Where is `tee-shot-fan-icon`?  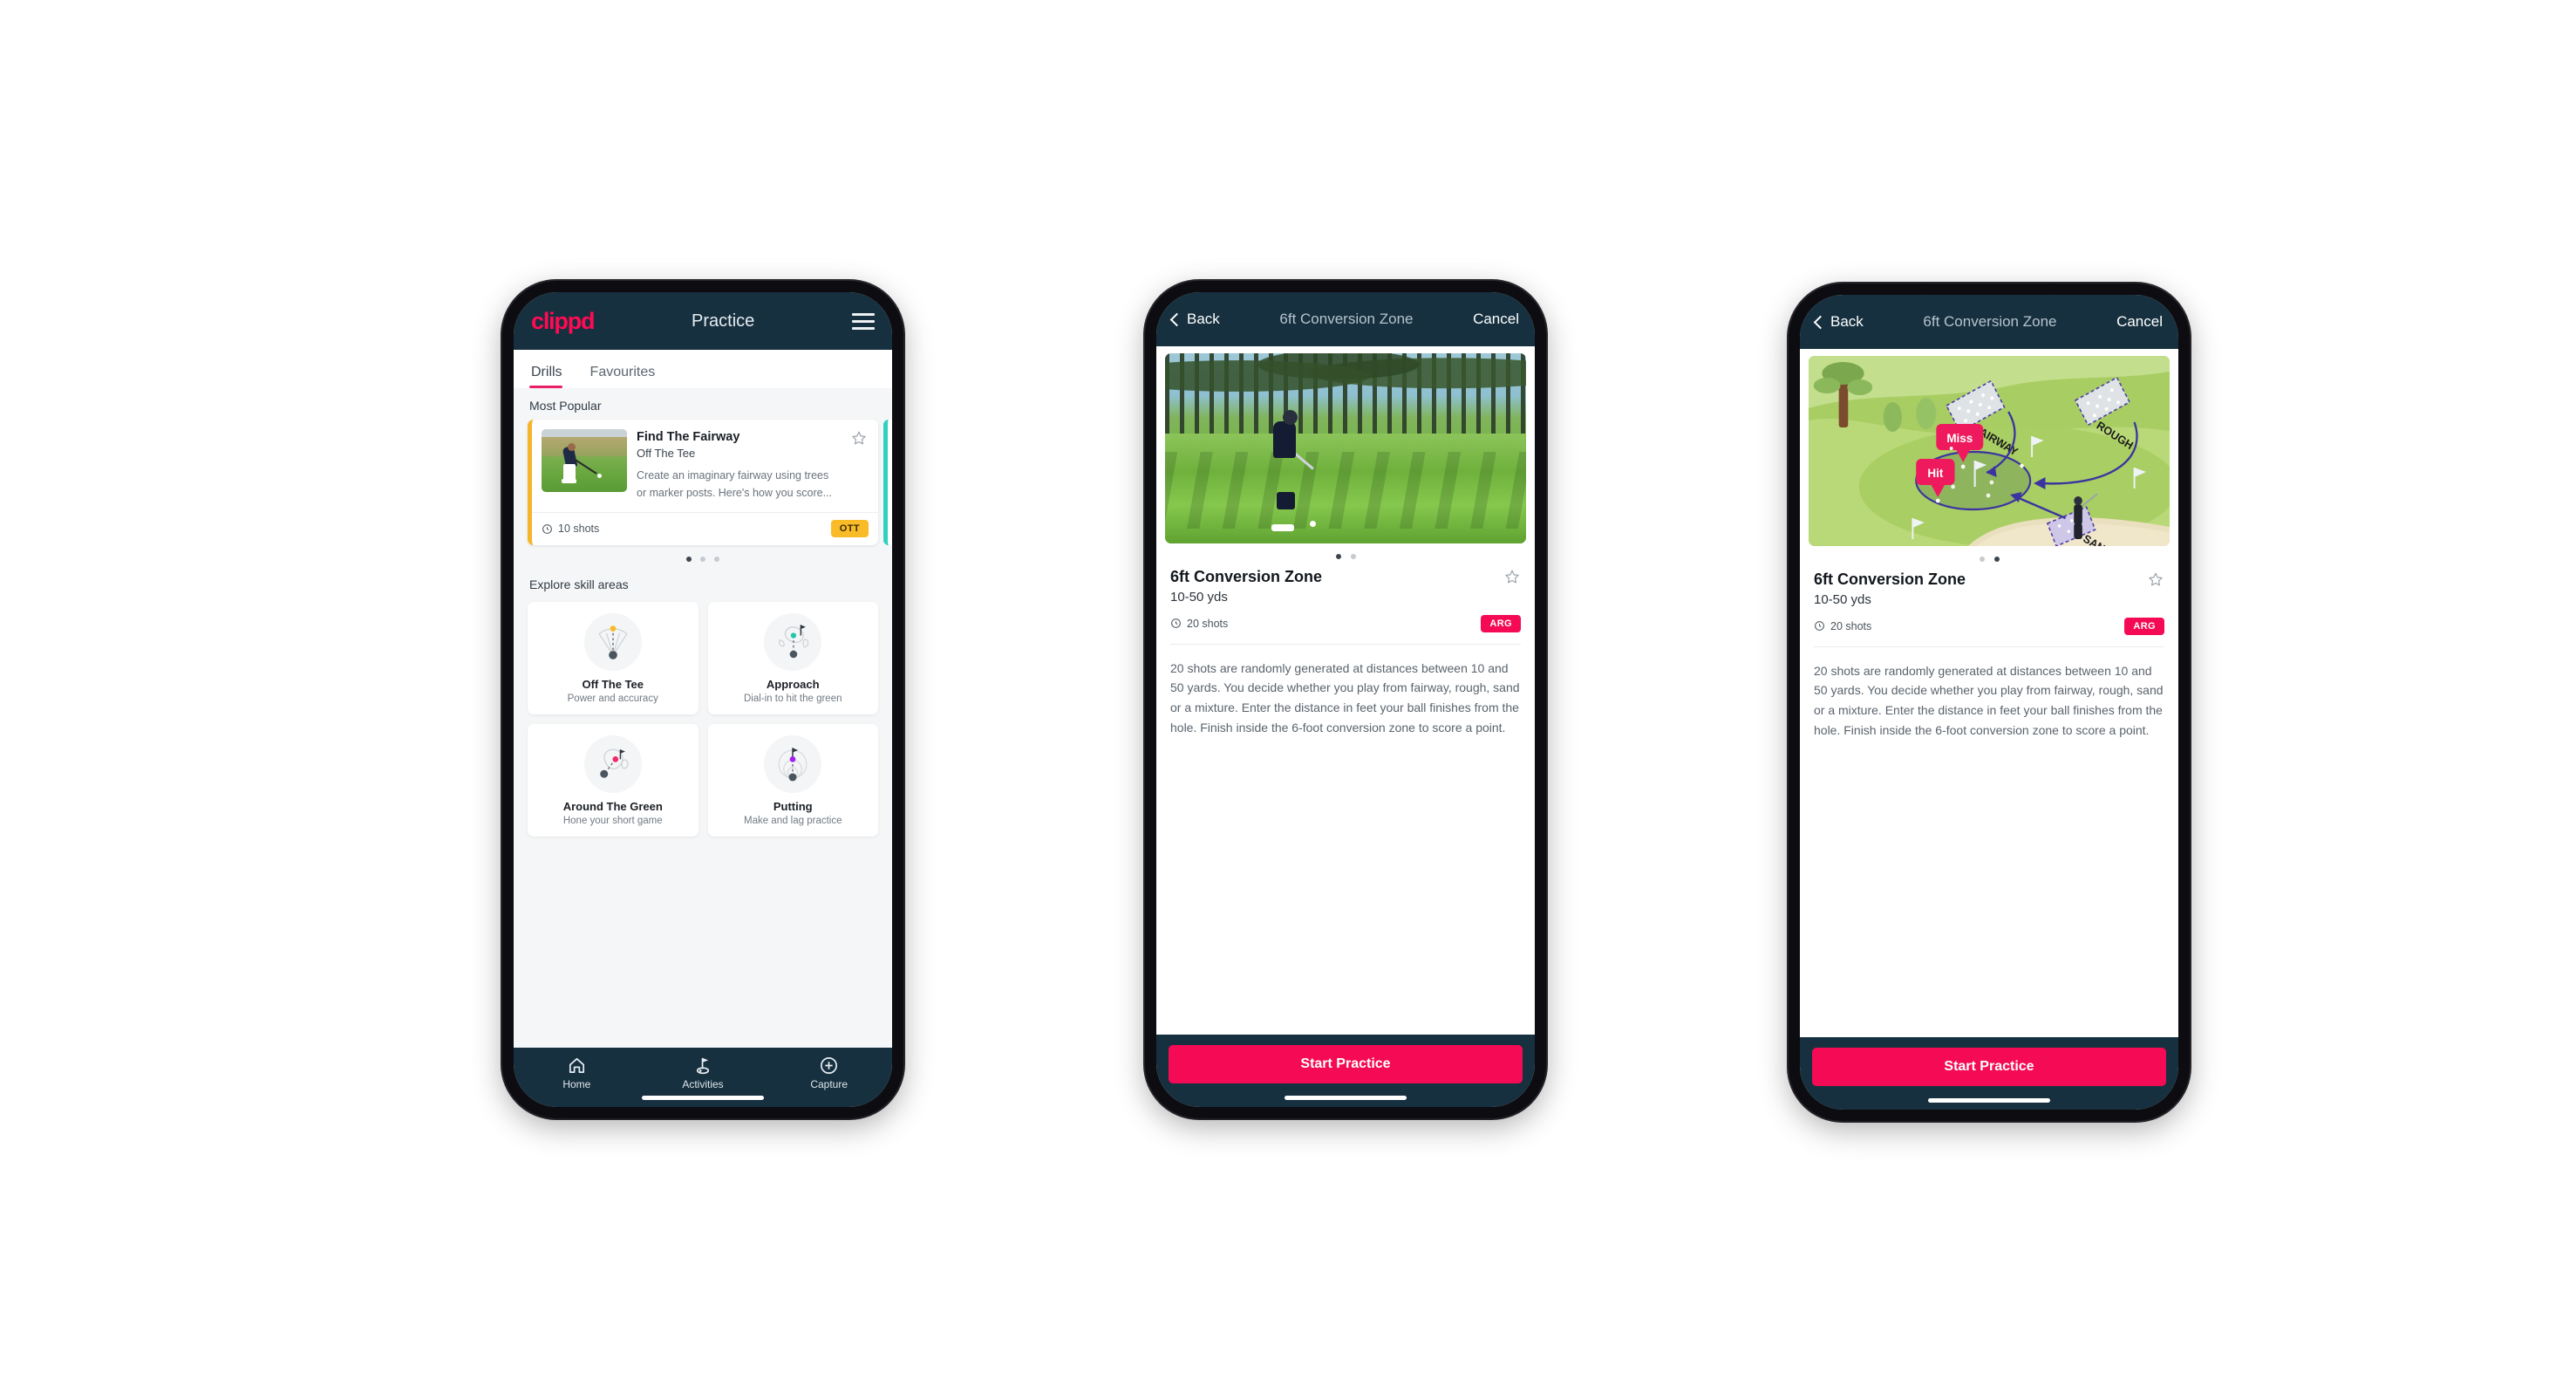
tee-shot-fan-icon is located at coordinates (612, 641).